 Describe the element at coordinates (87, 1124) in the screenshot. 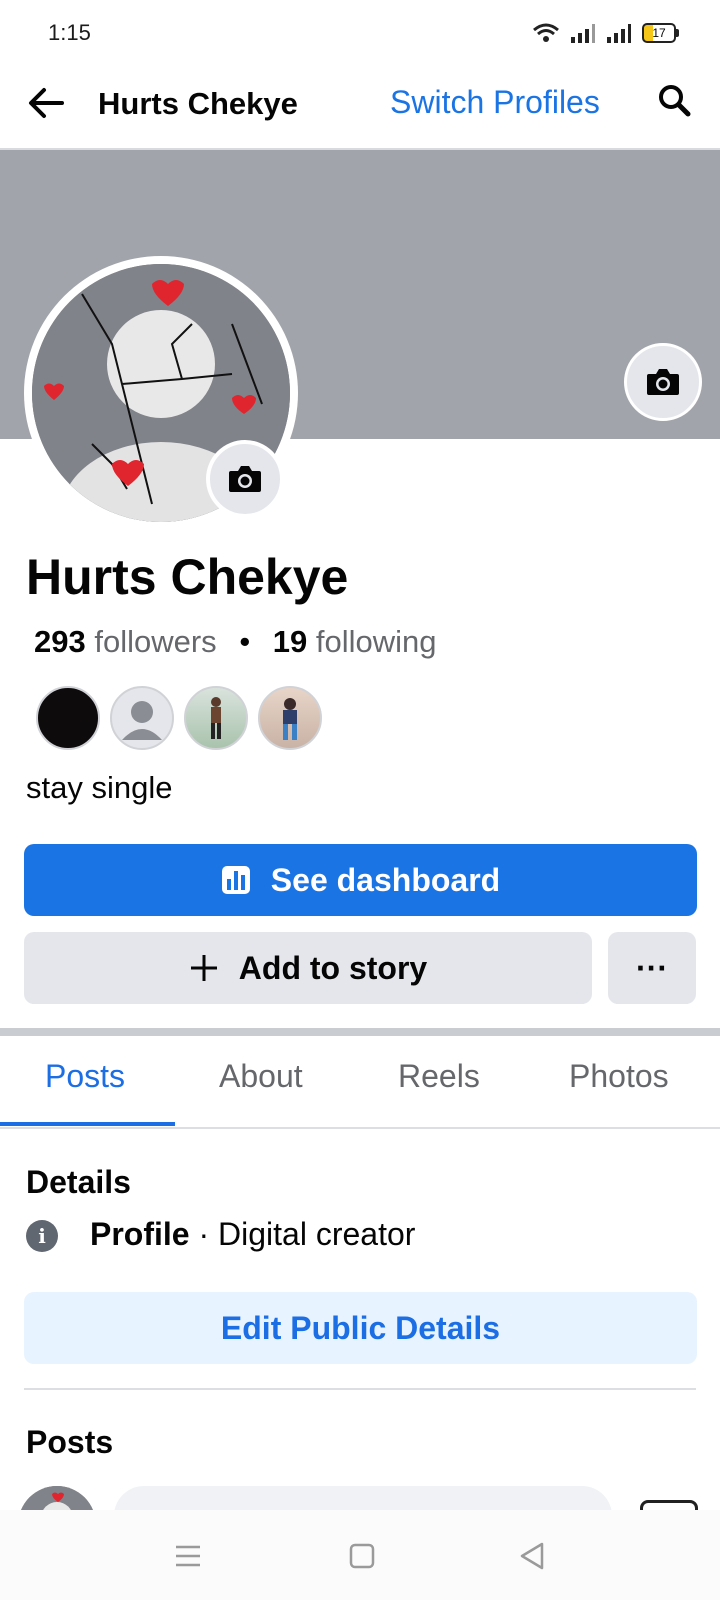

I see `active-tab-indicator` at that location.